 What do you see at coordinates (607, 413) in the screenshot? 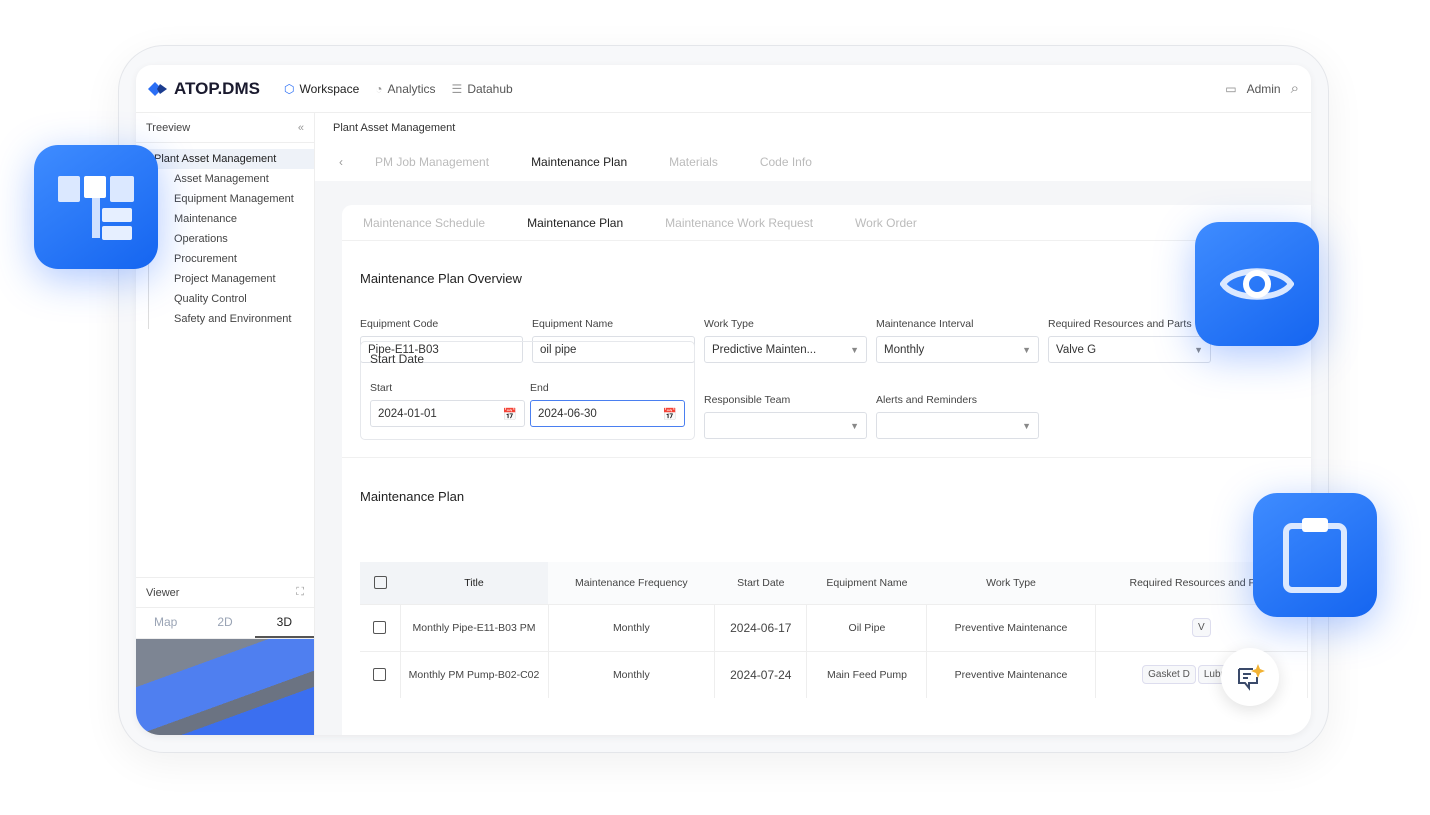
I see `end-date-input: 2024-06-30 📅` at bounding box center [607, 413].